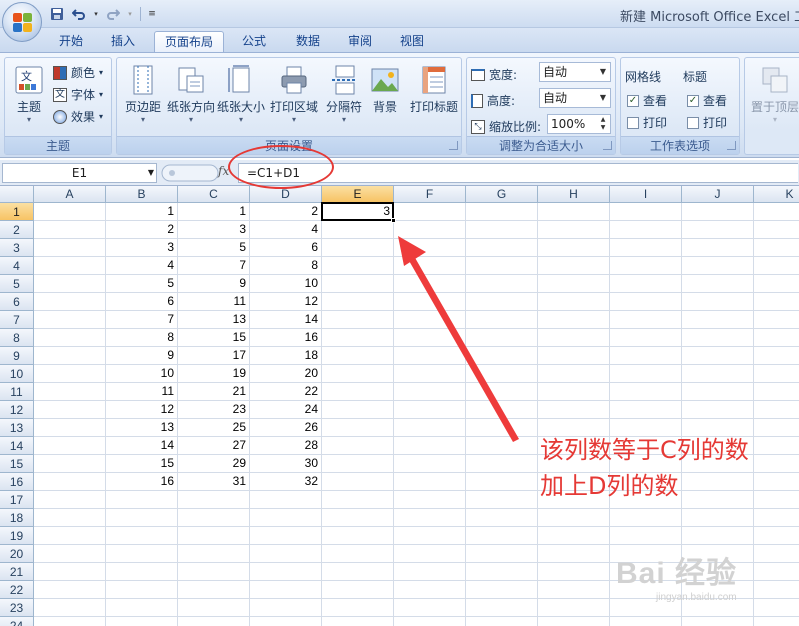 The width and height of the screenshot is (799, 626). I want to click on cell-h18, so click(574, 518).